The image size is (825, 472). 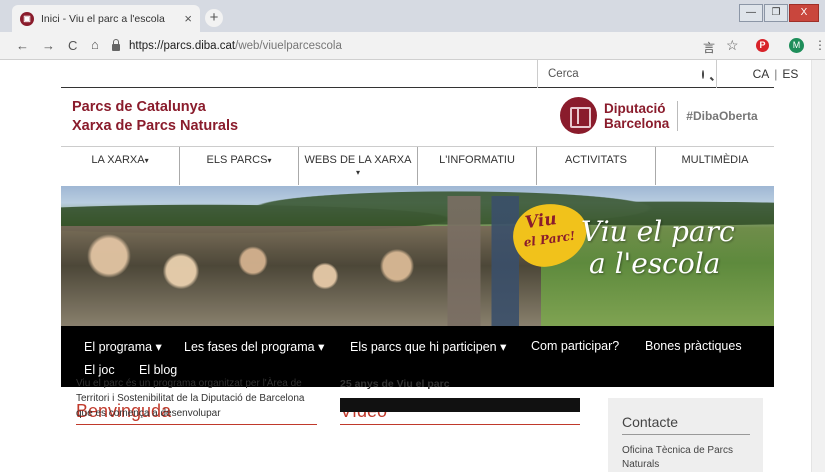 I want to click on nav-item-els-parcs: ELS PARCS▾, so click(x=239, y=166).